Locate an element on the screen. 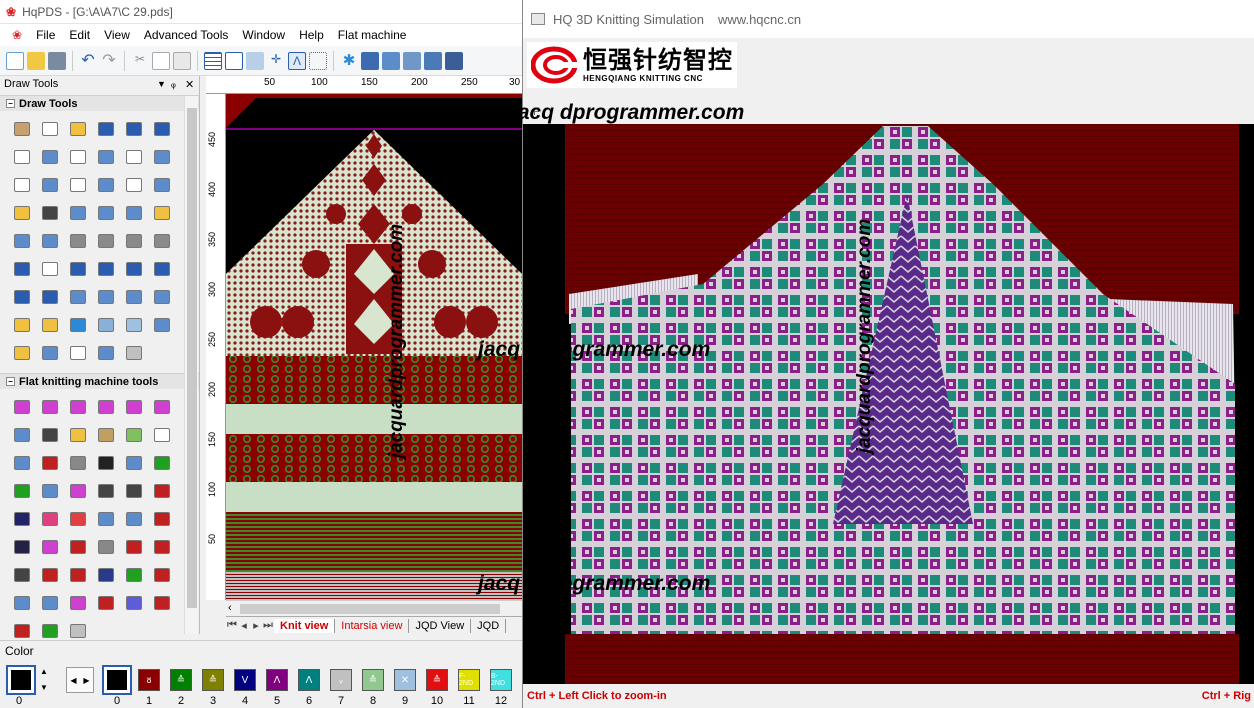 This screenshot has width=1254, height=708. pen-tool-icon is located at coordinates (78, 241).